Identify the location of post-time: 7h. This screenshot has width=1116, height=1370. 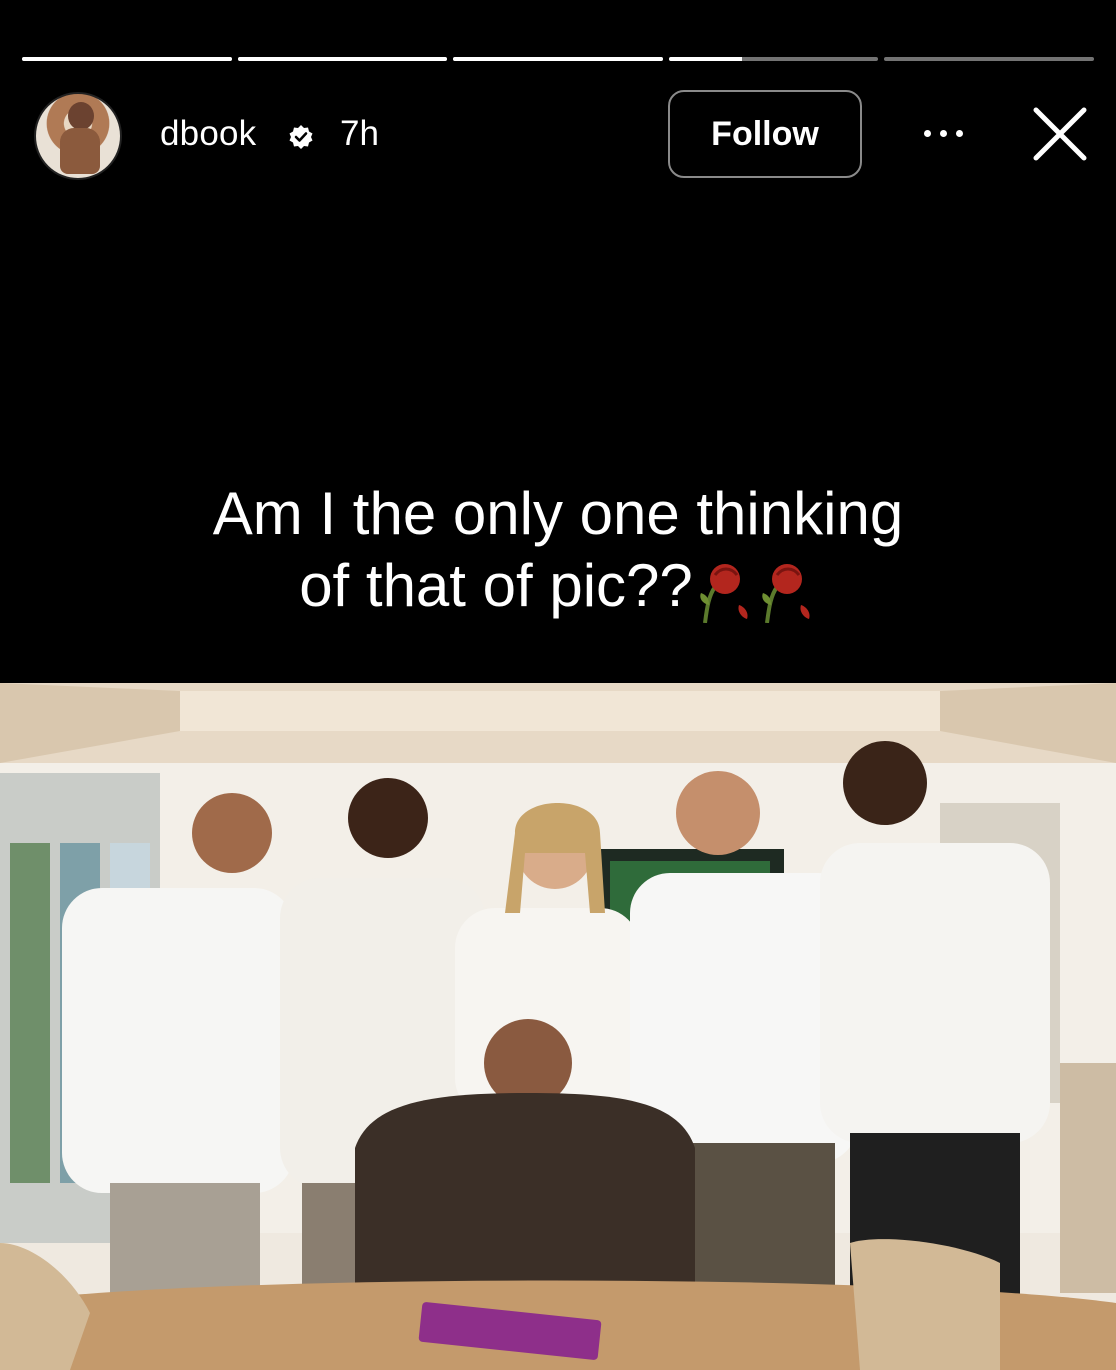
(359, 133).